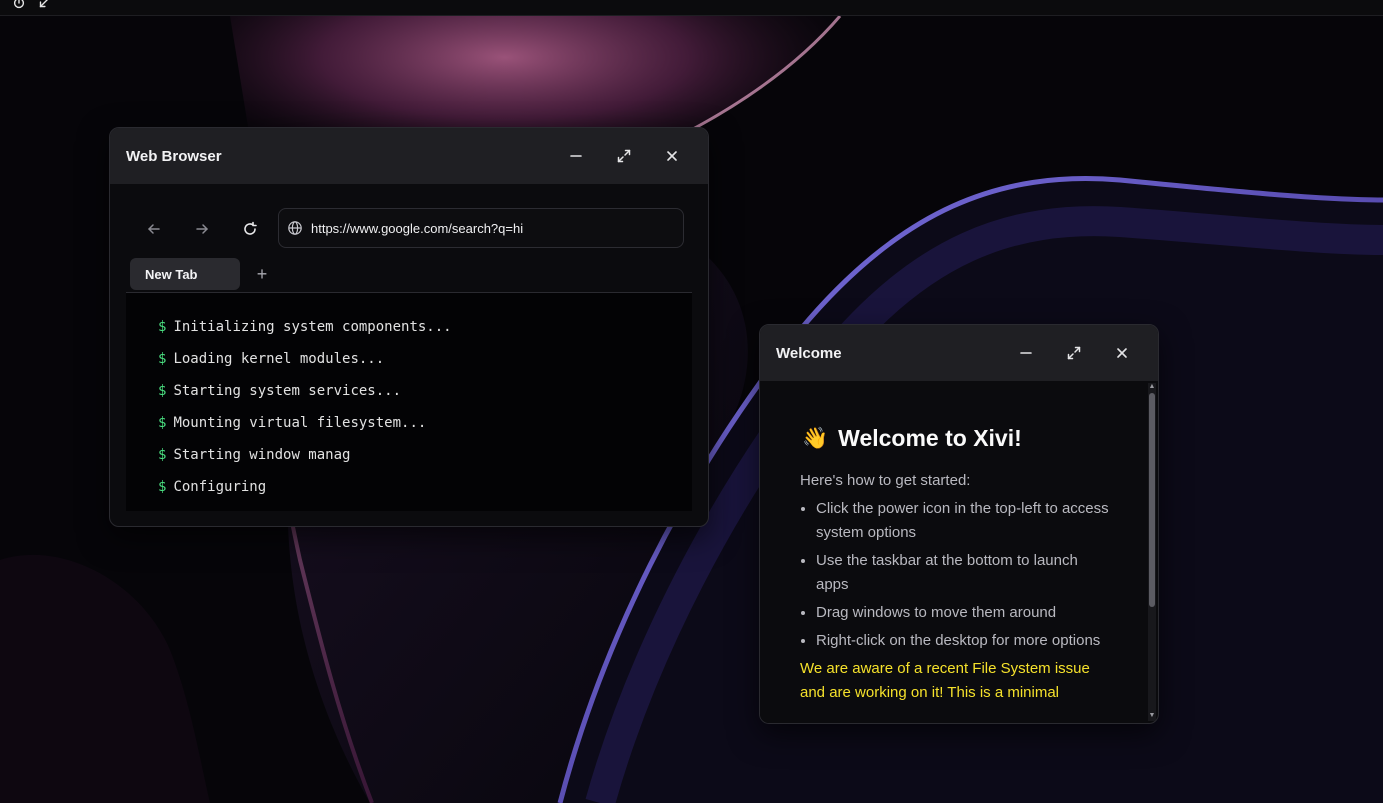  What do you see at coordinates (250, 229) in the screenshot?
I see `refresh-button` at bounding box center [250, 229].